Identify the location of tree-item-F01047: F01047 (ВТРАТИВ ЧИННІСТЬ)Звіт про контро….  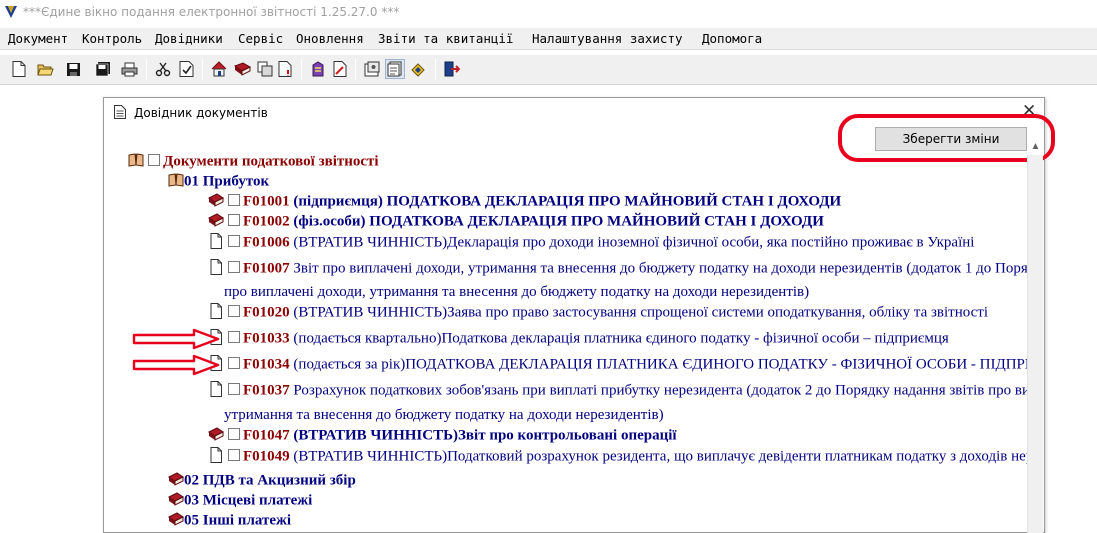
(442, 436).